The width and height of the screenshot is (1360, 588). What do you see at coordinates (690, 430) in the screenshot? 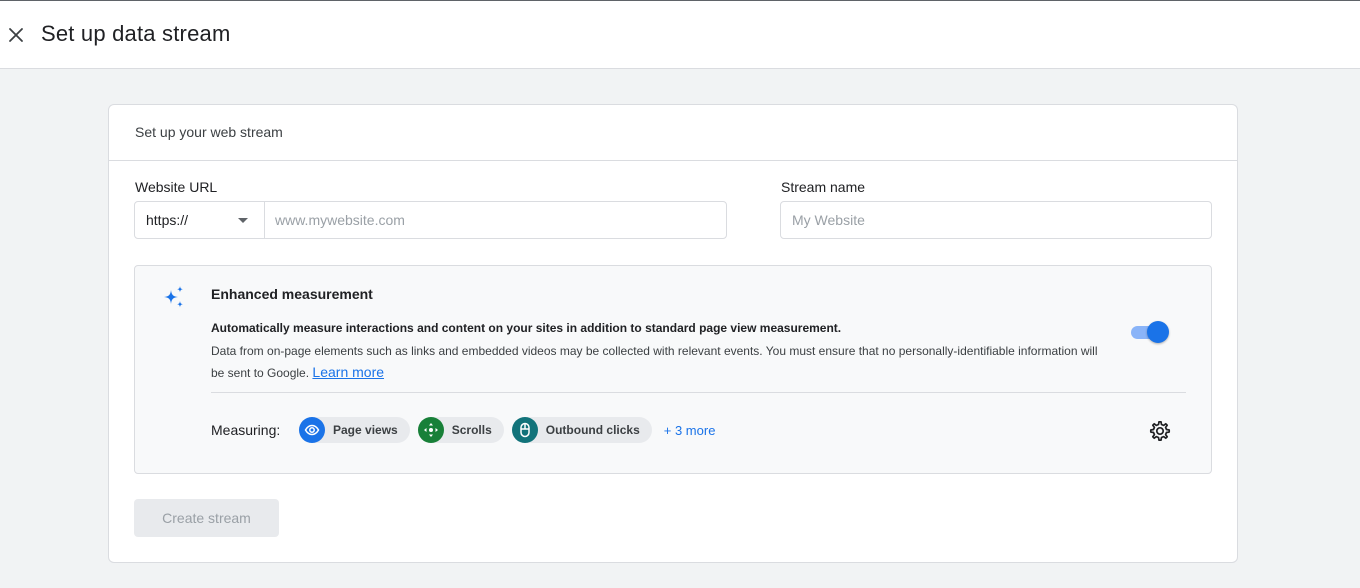
I see `more-measurements-link: + 3 more` at bounding box center [690, 430].